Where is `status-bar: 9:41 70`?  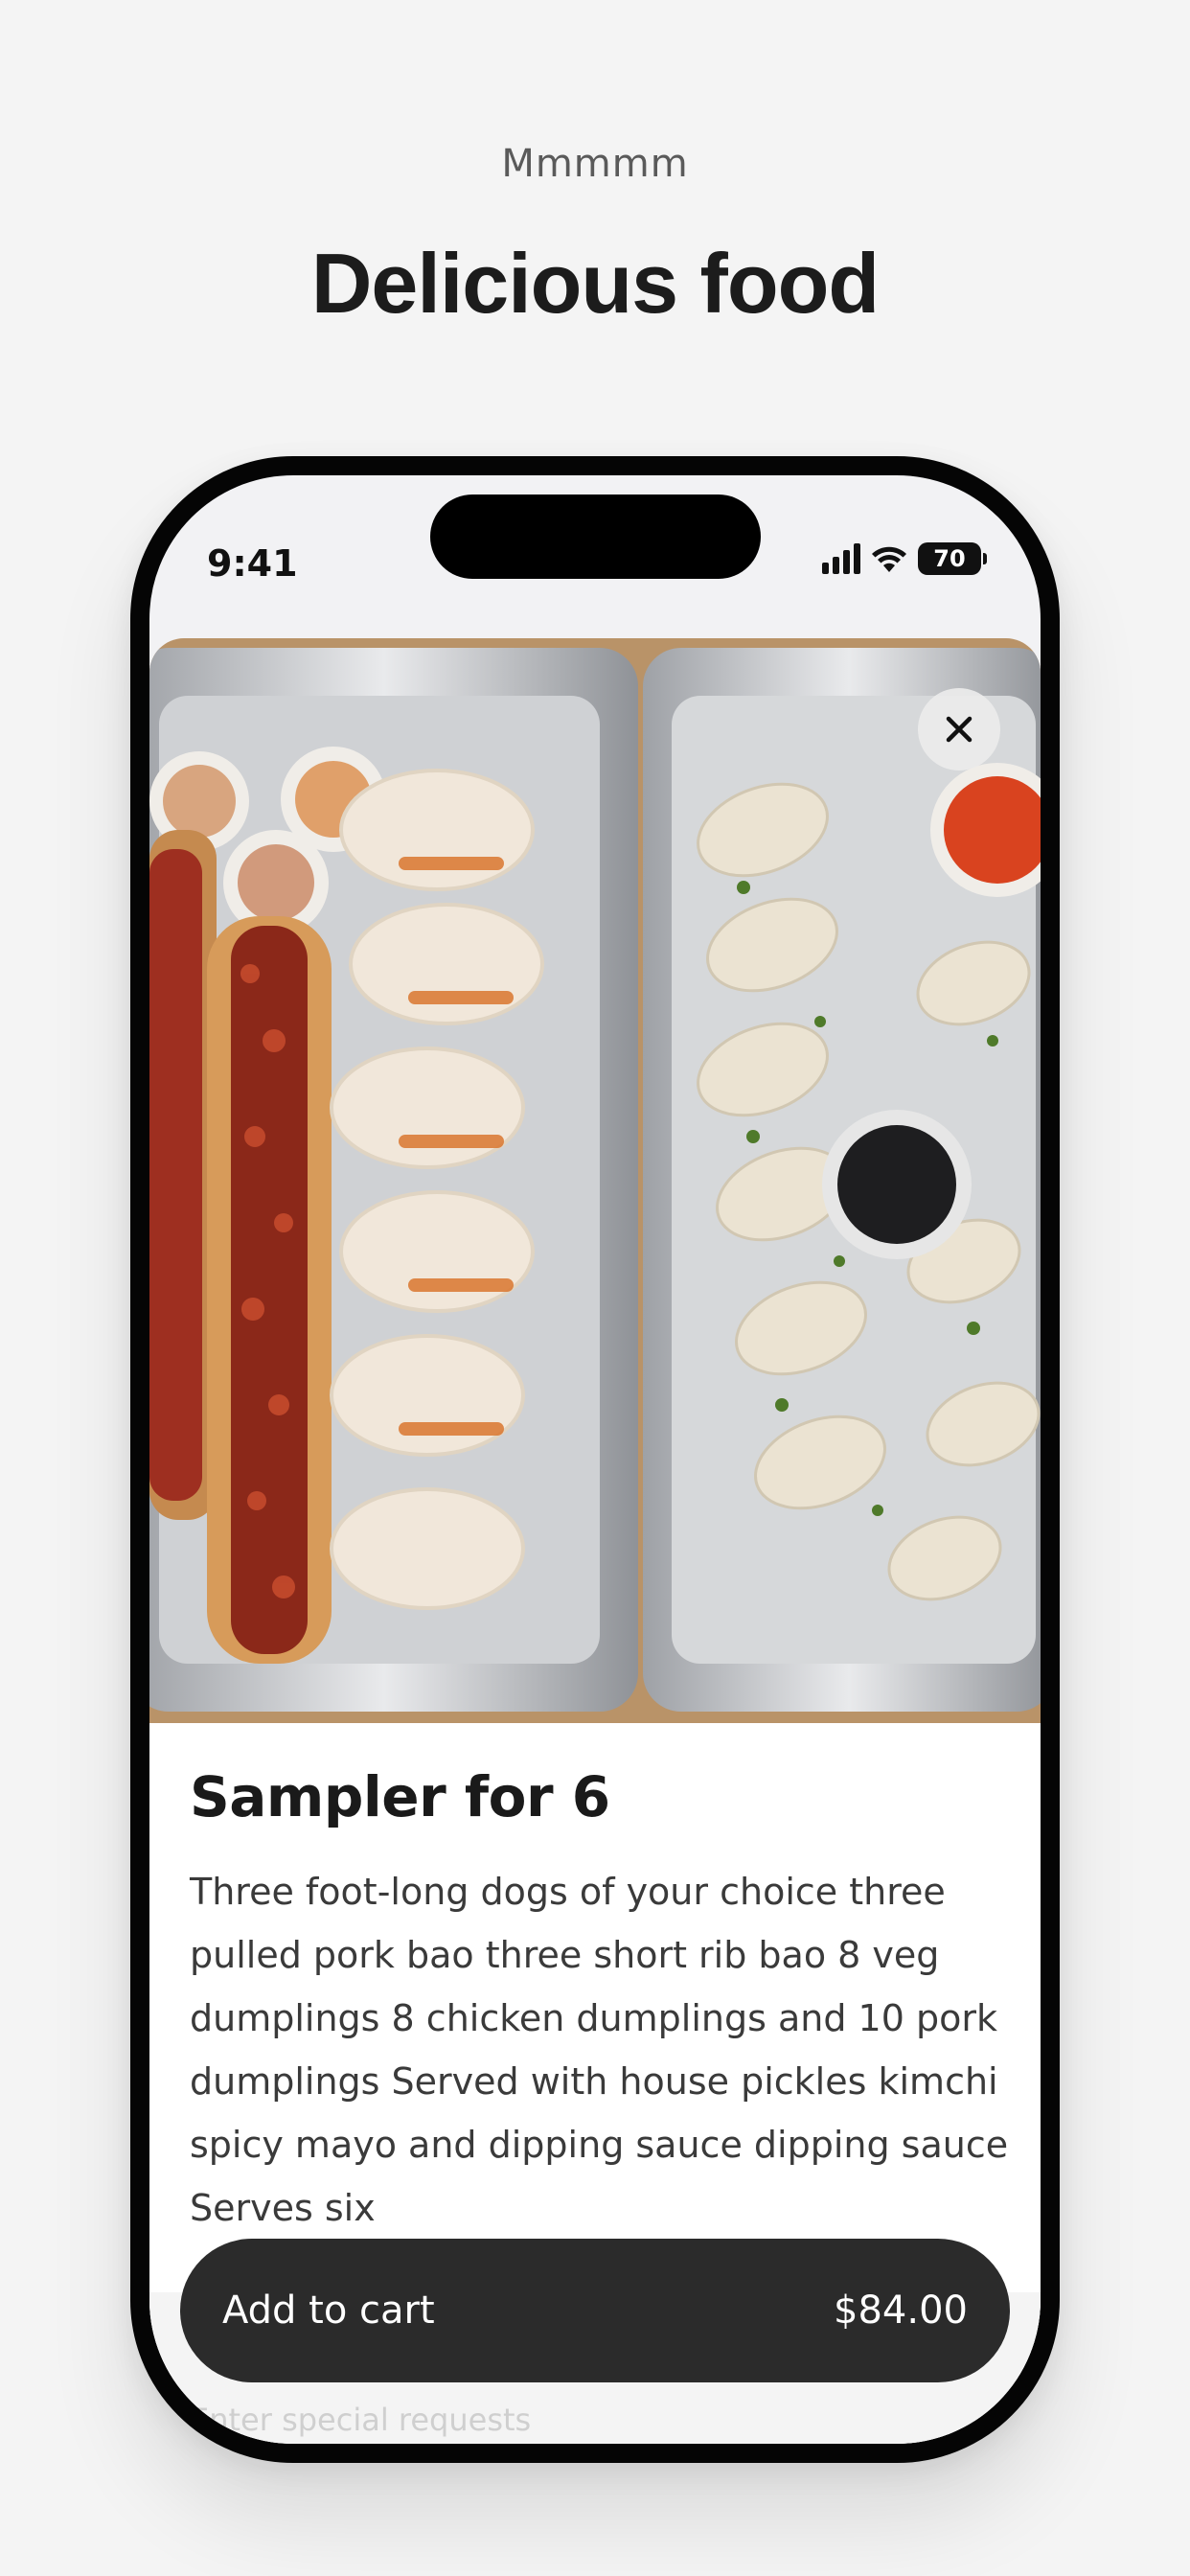 status-bar: 9:41 70 is located at coordinates (595, 547).